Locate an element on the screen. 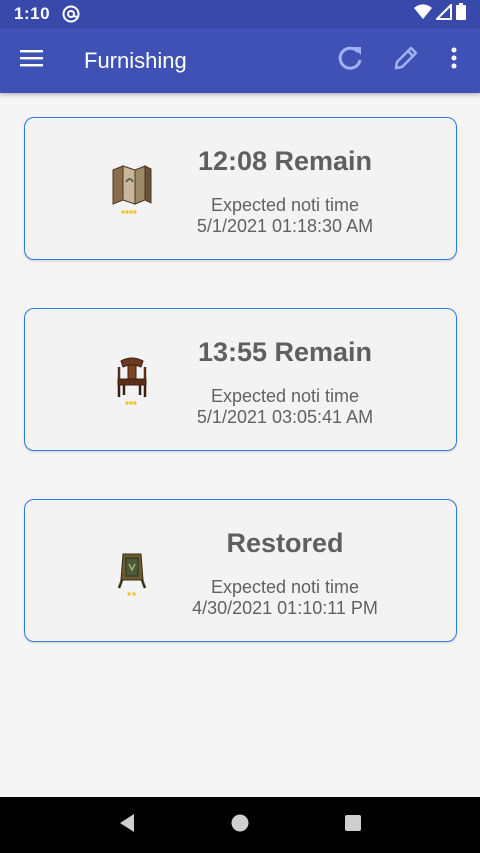 Image resolution: width=480 pixels, height=853 pixels. back-icon is located at coordinates (127, 825).